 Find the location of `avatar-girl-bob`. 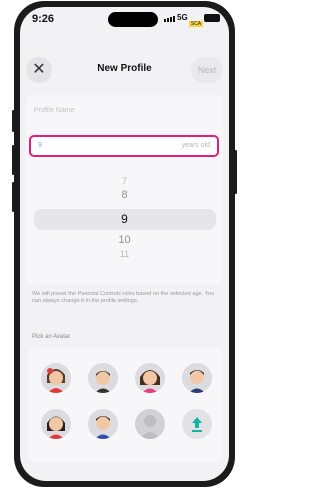

avatar-girl-bob is located at coordinates (56, 424).